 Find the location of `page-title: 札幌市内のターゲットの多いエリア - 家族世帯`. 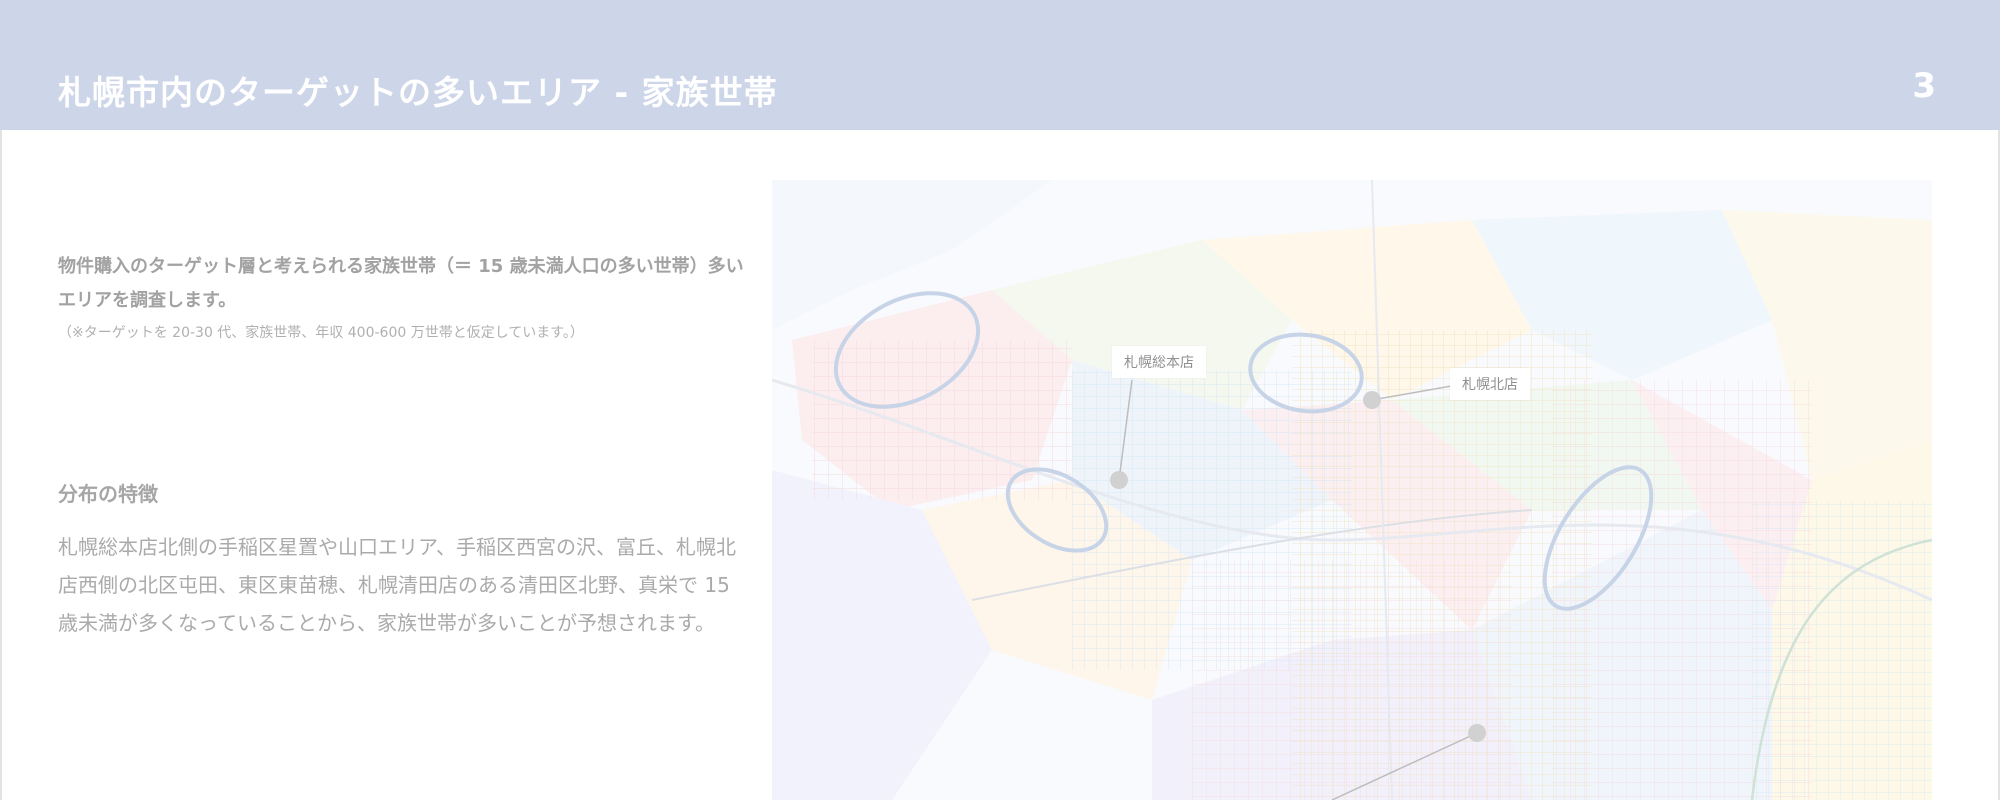

page-title: 札幌市内のターゲットの多いエリア - 家族世帯 is located at coordinates (418, 92).